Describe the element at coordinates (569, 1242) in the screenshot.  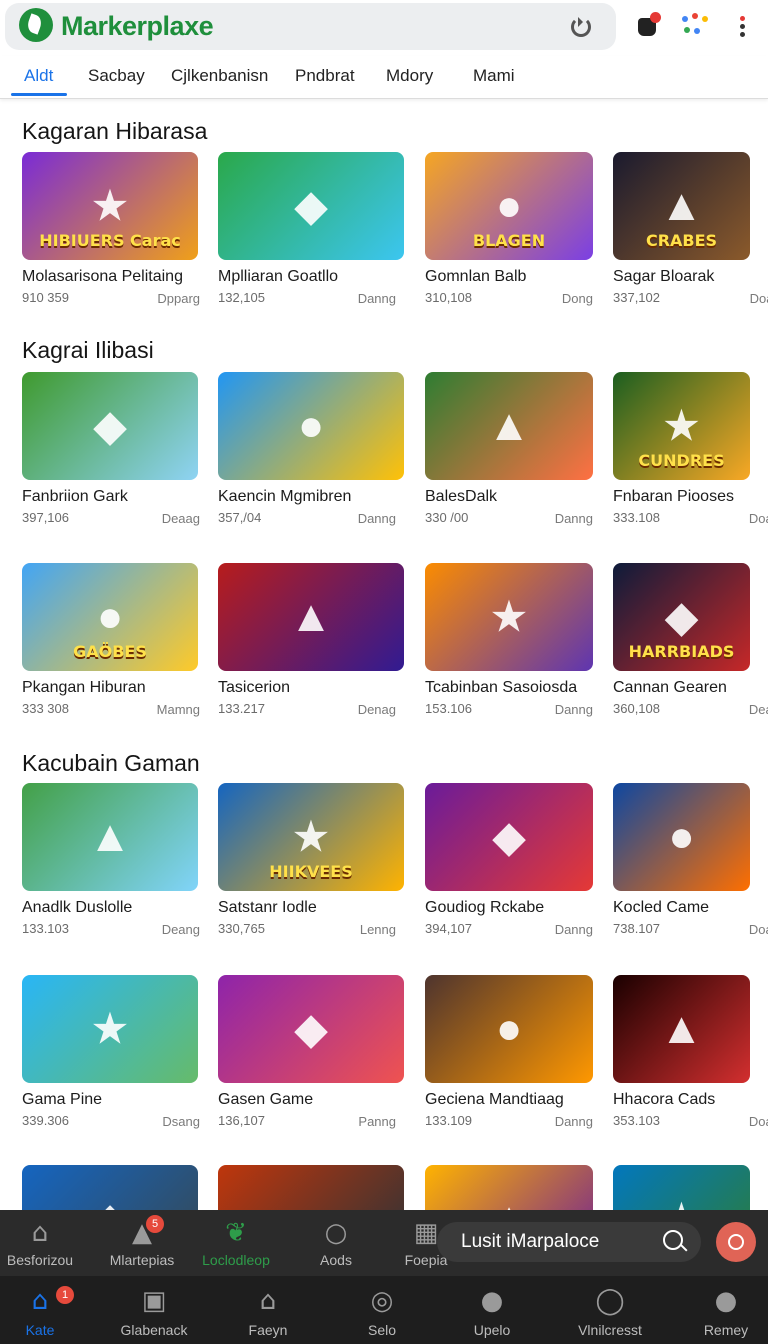
I see `omnibox: Lusit iMarpaloce` at that location.